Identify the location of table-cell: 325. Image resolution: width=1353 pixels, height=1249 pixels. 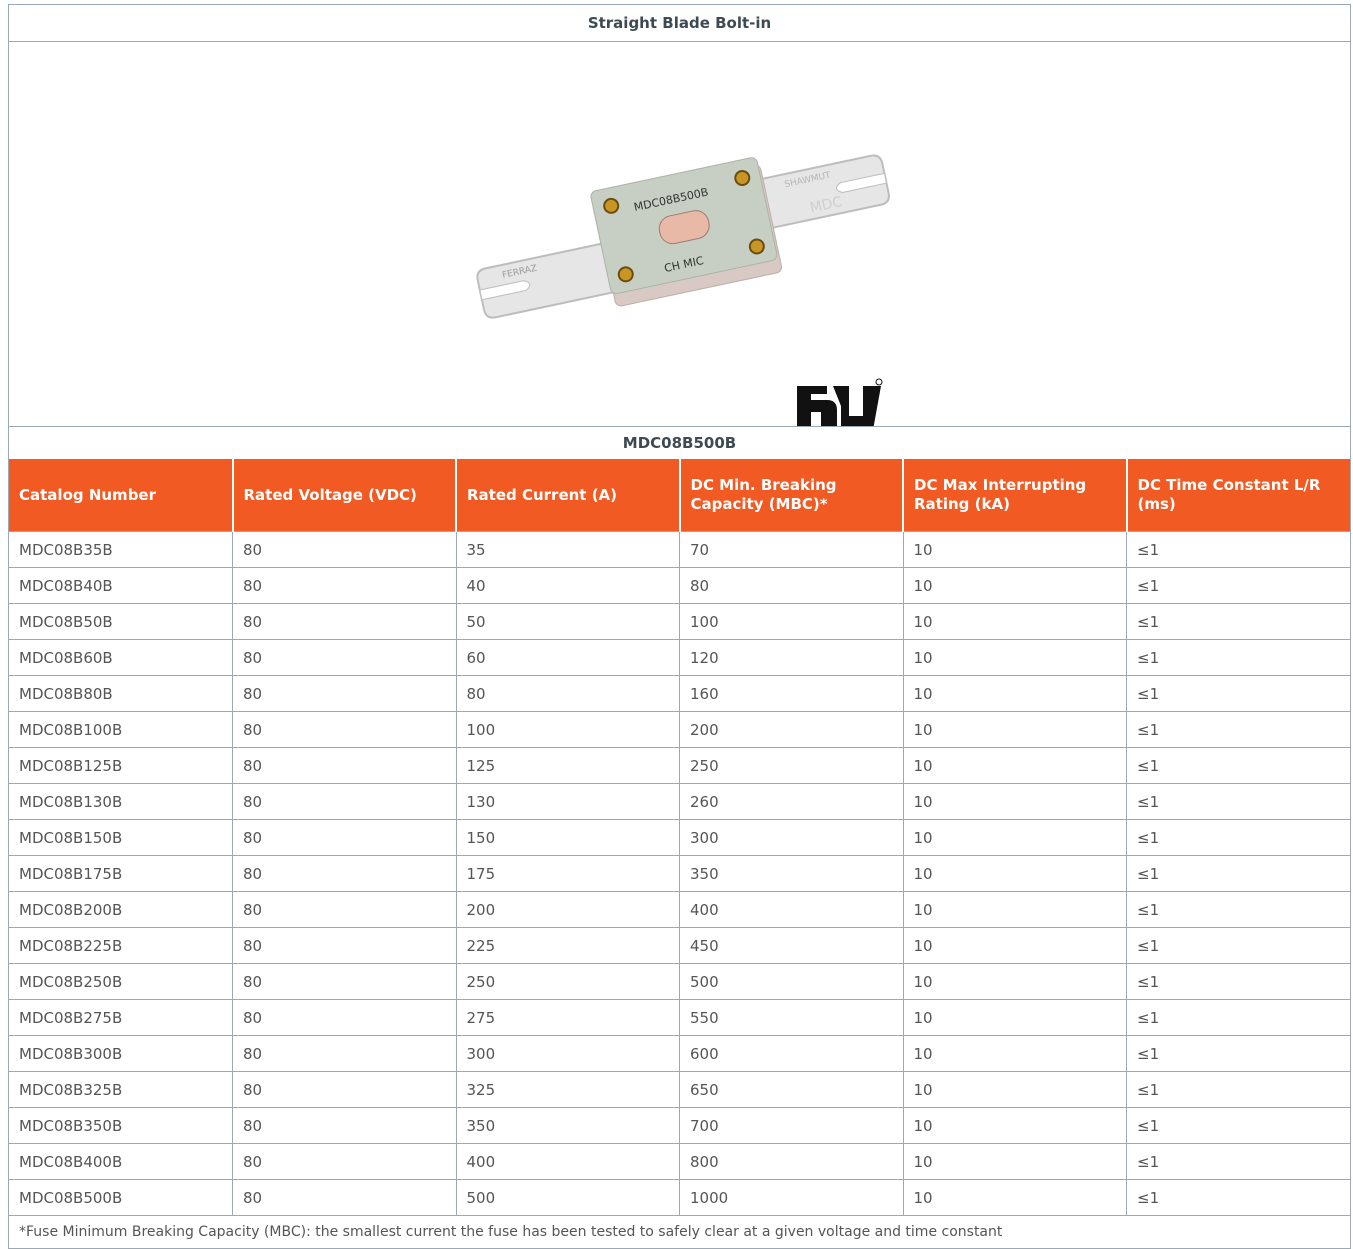
(568, 1089).